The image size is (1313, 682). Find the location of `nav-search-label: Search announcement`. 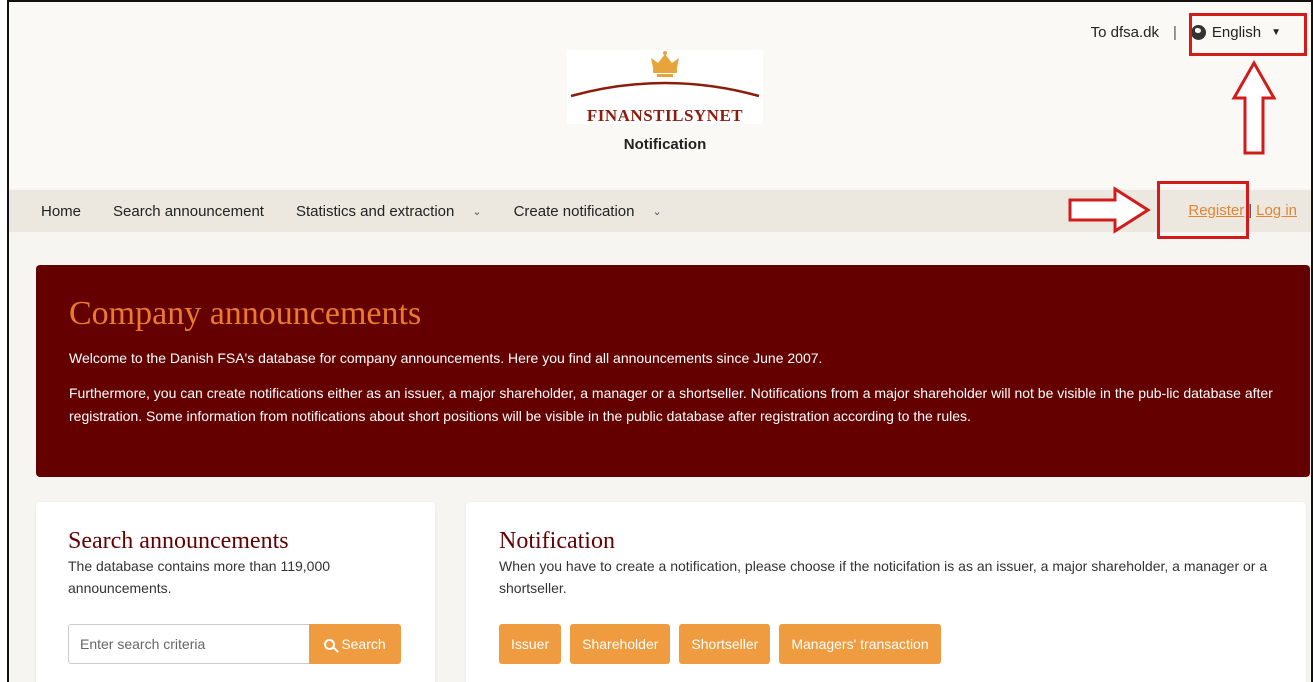

nav-search-label: Search announcement is located at coordinates (188, 211).